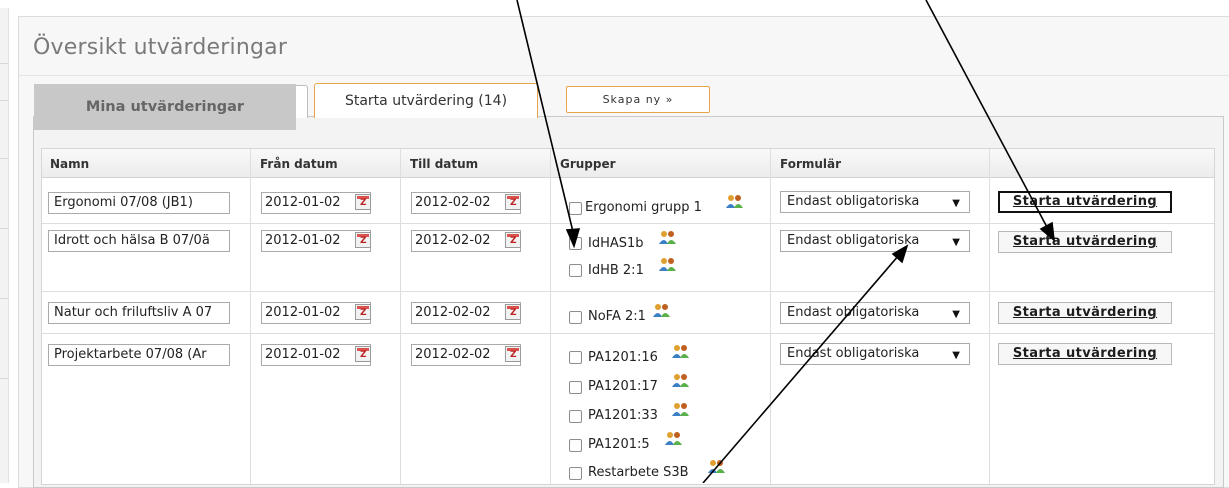 The width and height of the screenshot is (1229, 488). What do you see at coordinates (165, 107) in the screenshot?
I see `tab-mina-utvarderingar: Mina utvärderingar` at bounding box center [165, 107].